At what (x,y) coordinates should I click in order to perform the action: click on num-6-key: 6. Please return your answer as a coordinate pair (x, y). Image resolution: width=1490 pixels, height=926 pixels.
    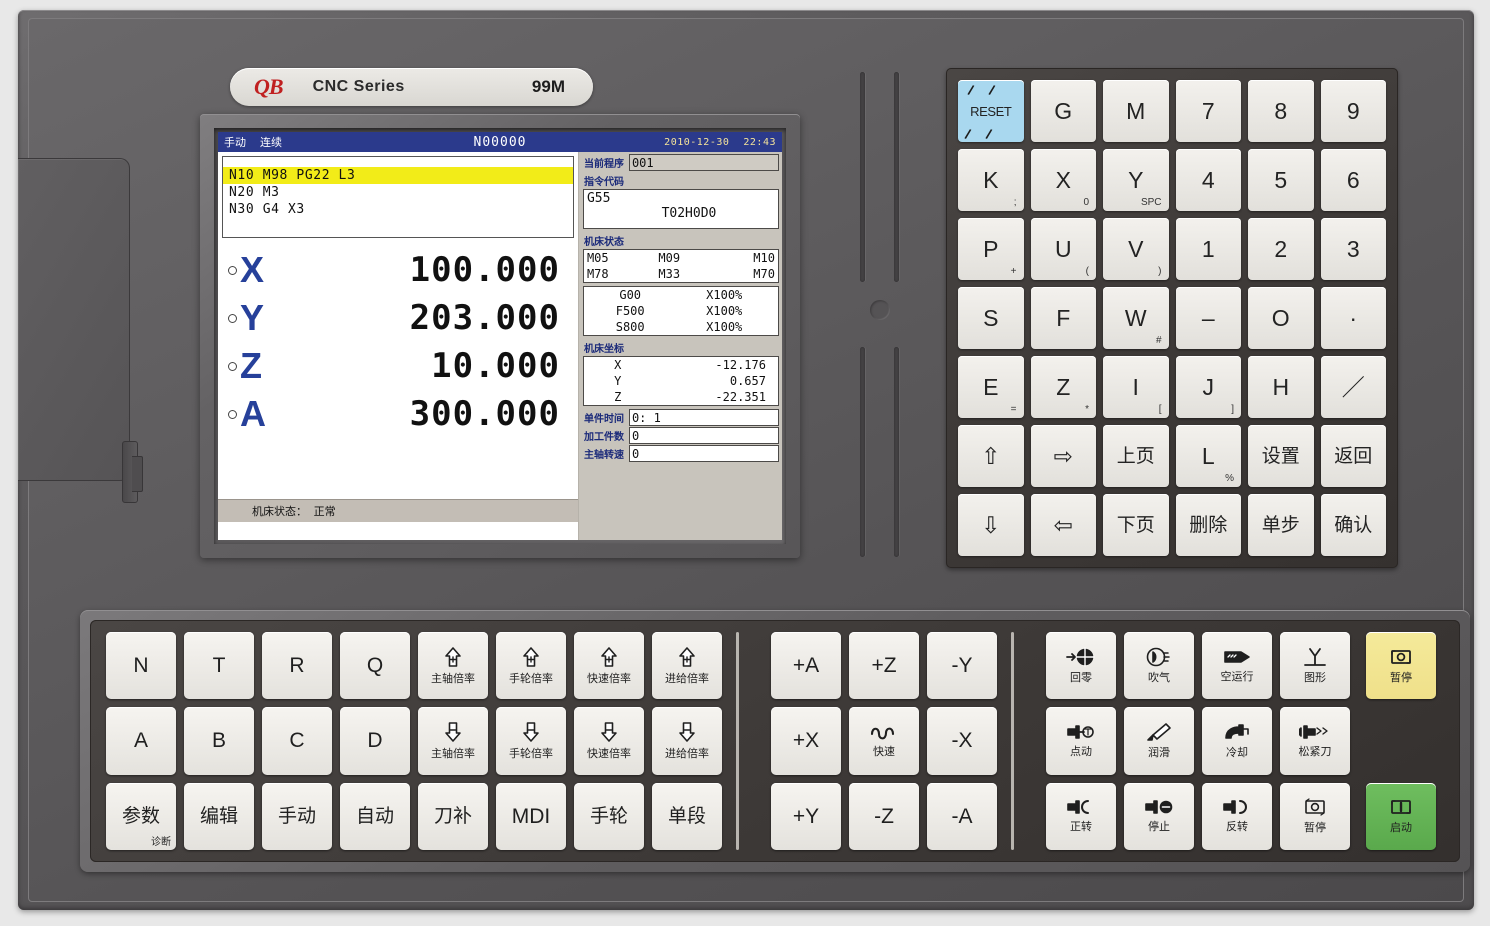
    Looking at the image, I should click on (1353, 180).